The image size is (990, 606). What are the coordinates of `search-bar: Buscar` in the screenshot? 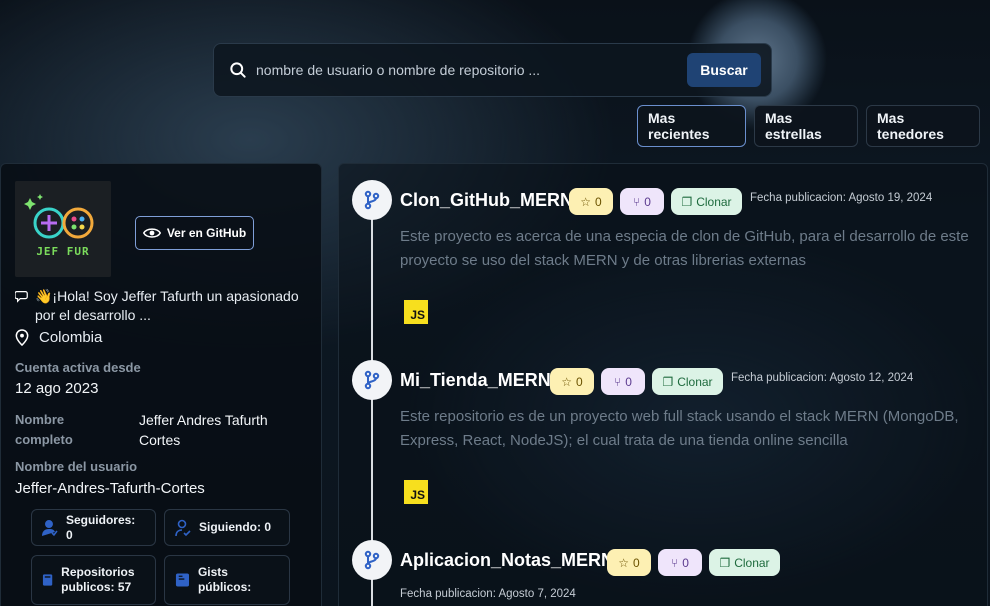 It's located at (492, 70).